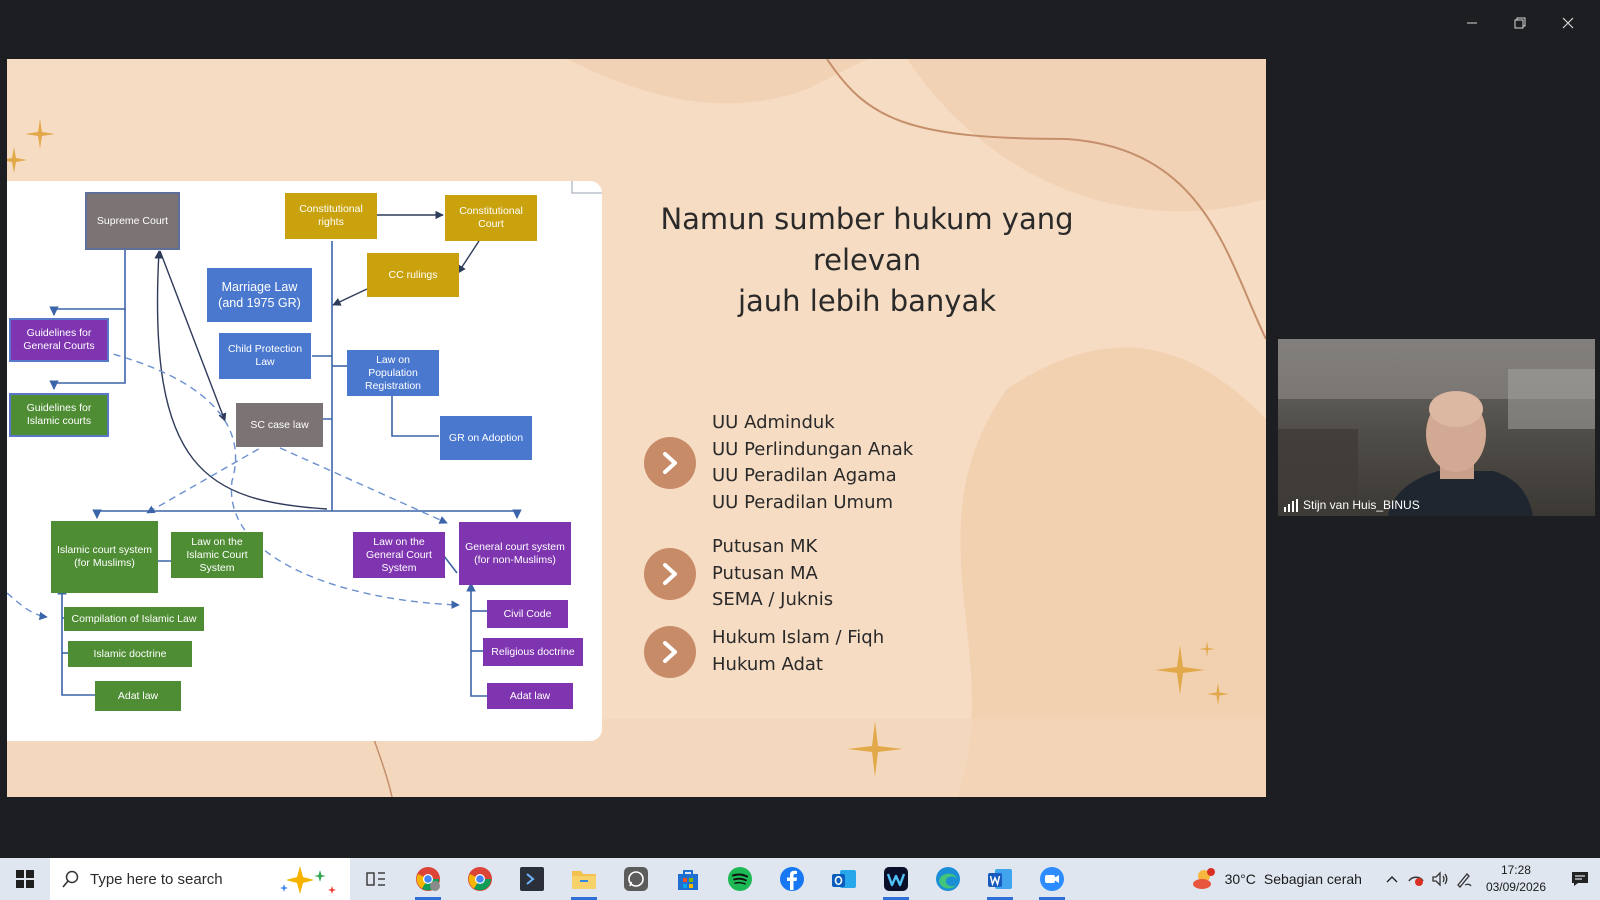  I want to click on sc-case-law-node: SC case law, so click(279, 425).